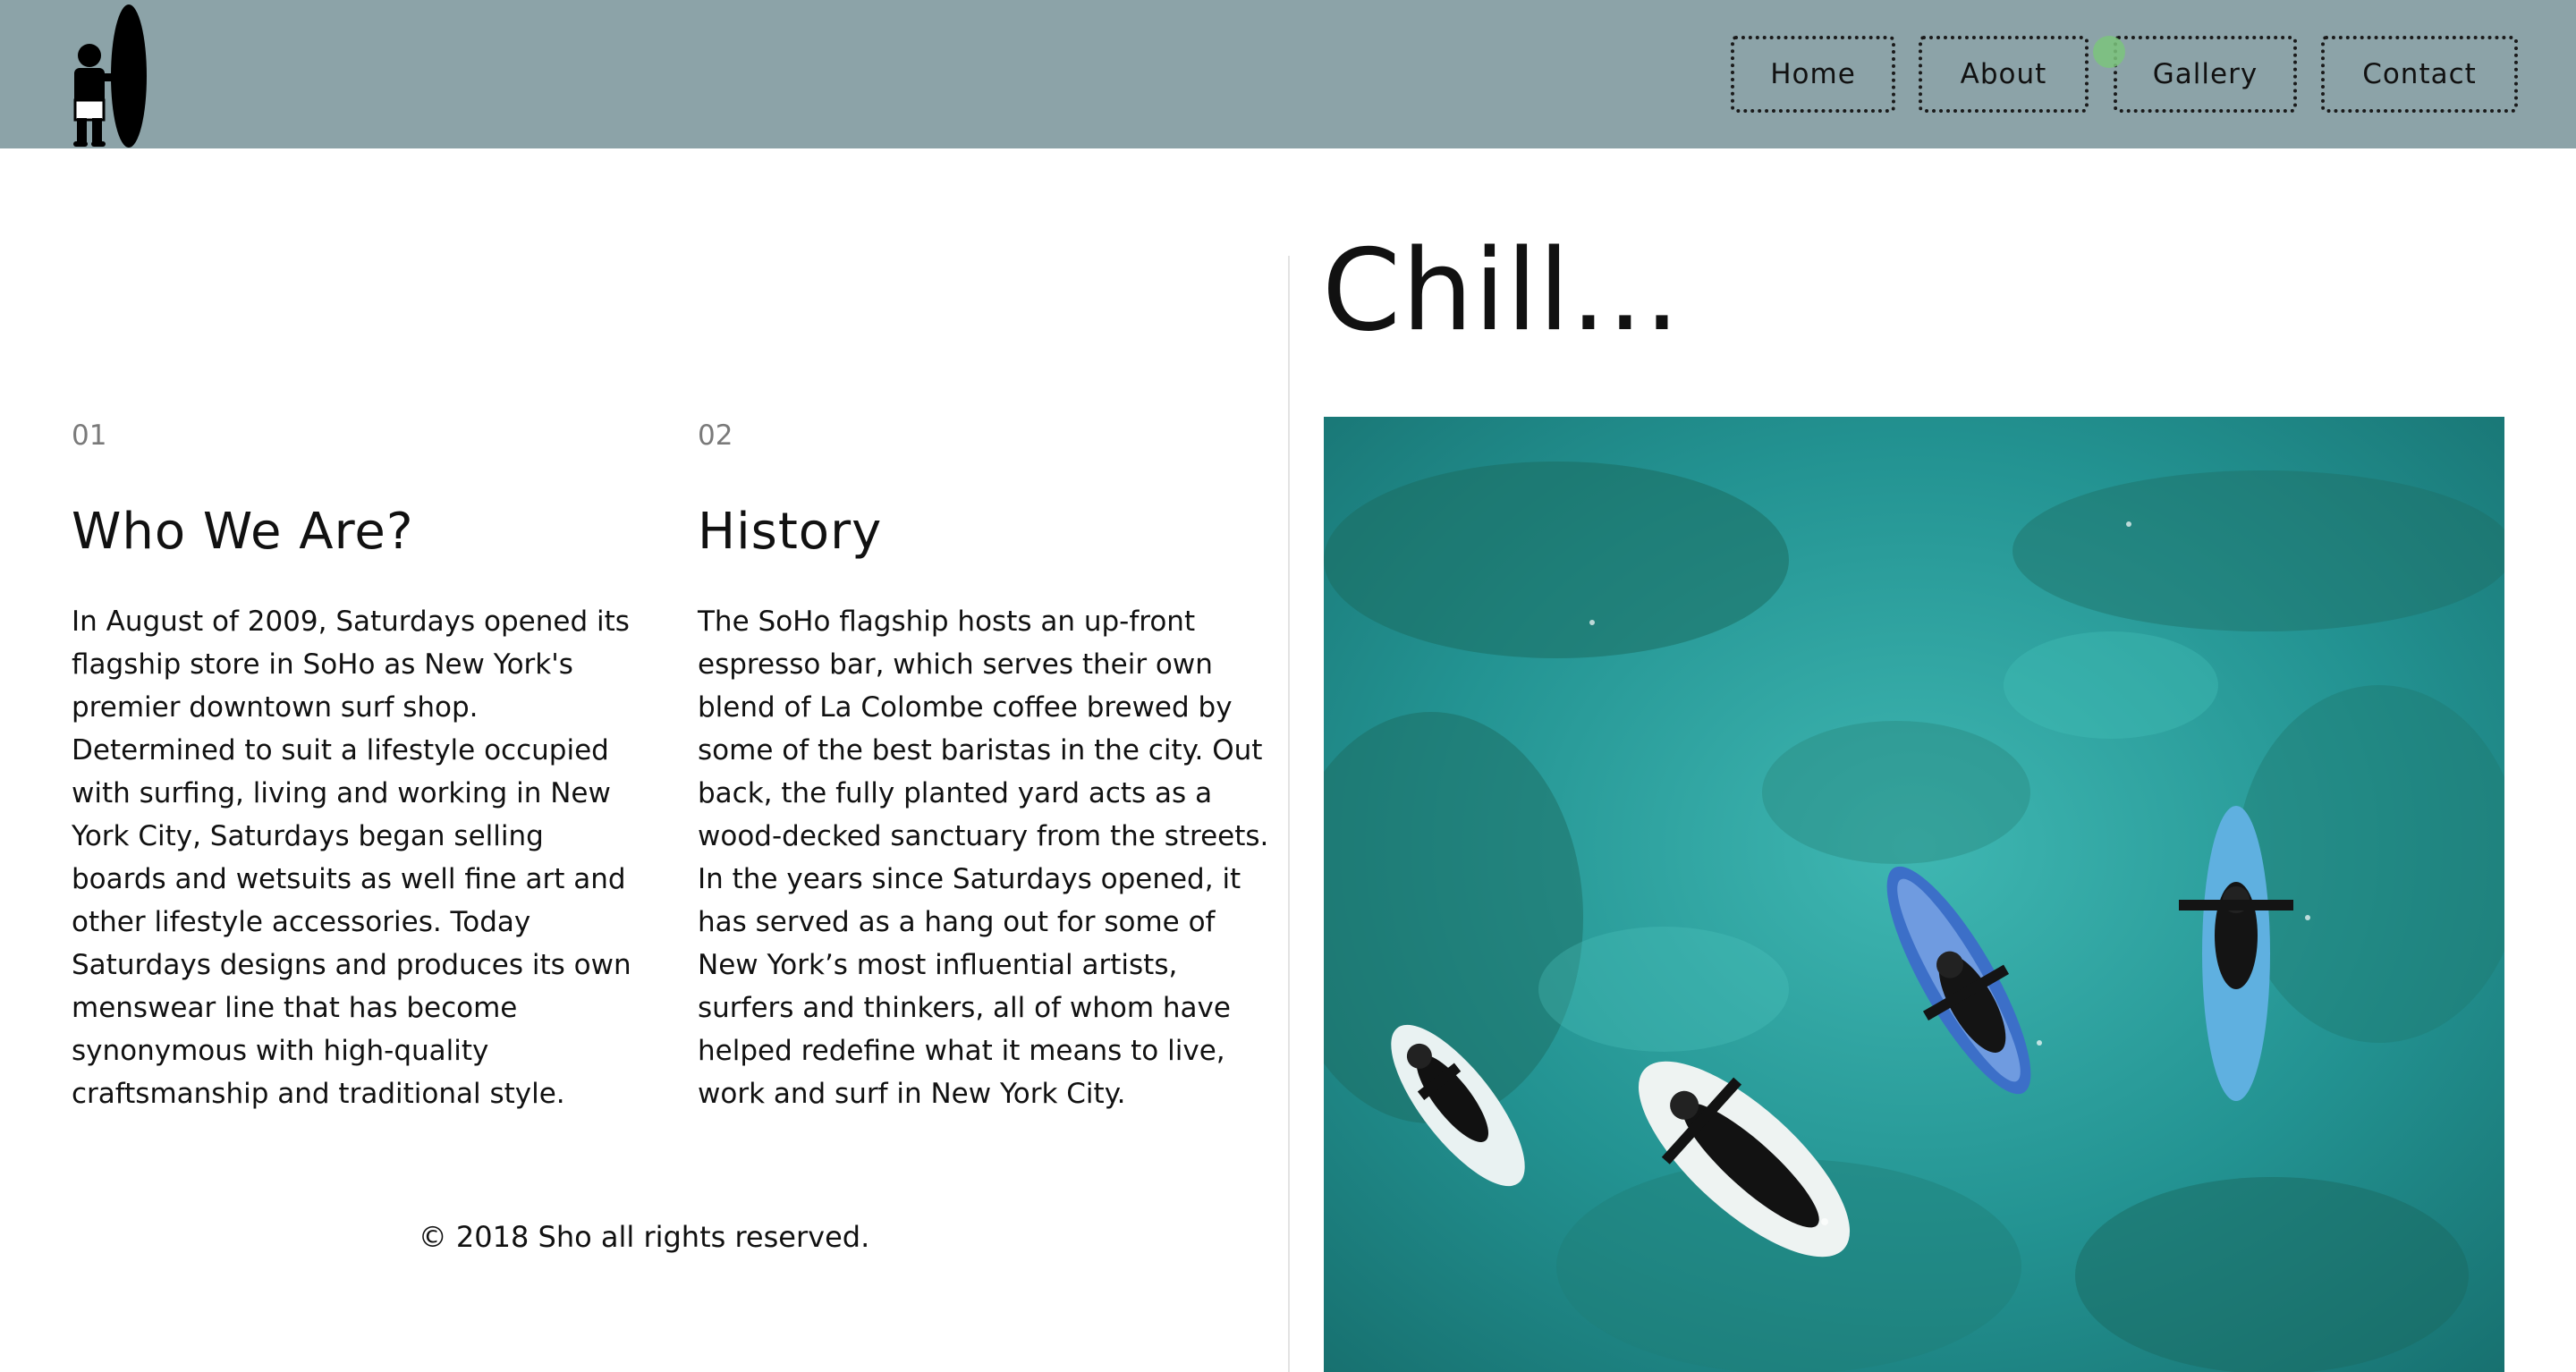  I want to click on cursor-indicator, so click(2109, 52).